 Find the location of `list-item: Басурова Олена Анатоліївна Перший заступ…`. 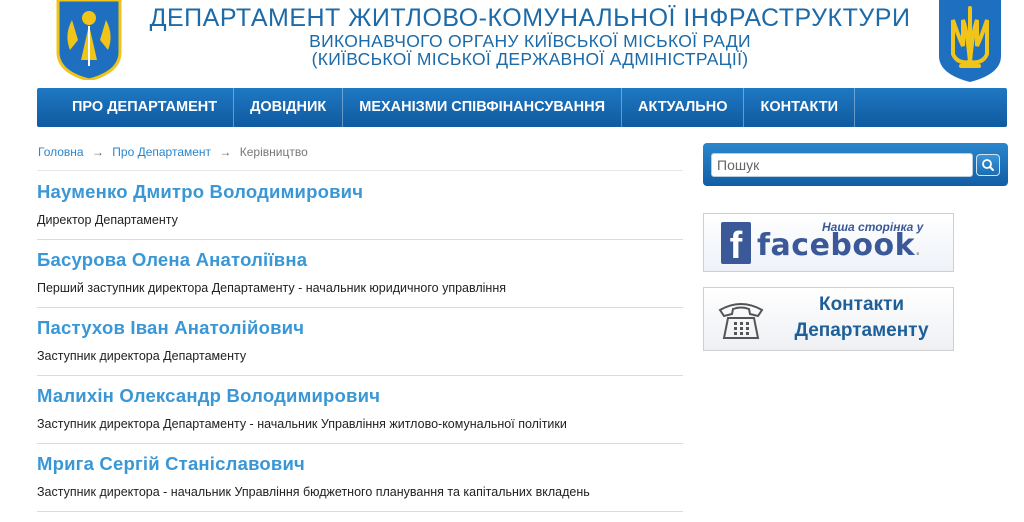

list-item: Басурова Олена Анатоліївна Перший заступ… is located at coordinates (360, 274).